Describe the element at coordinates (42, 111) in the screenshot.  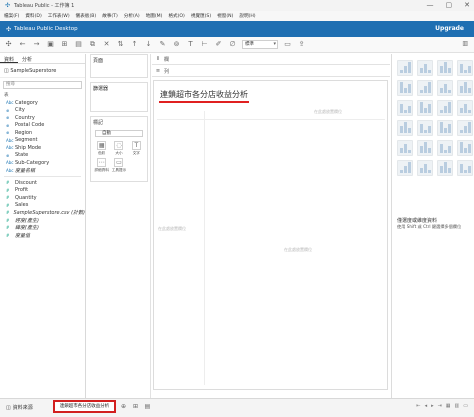
I see `field-city: ⊕ City` at that location.